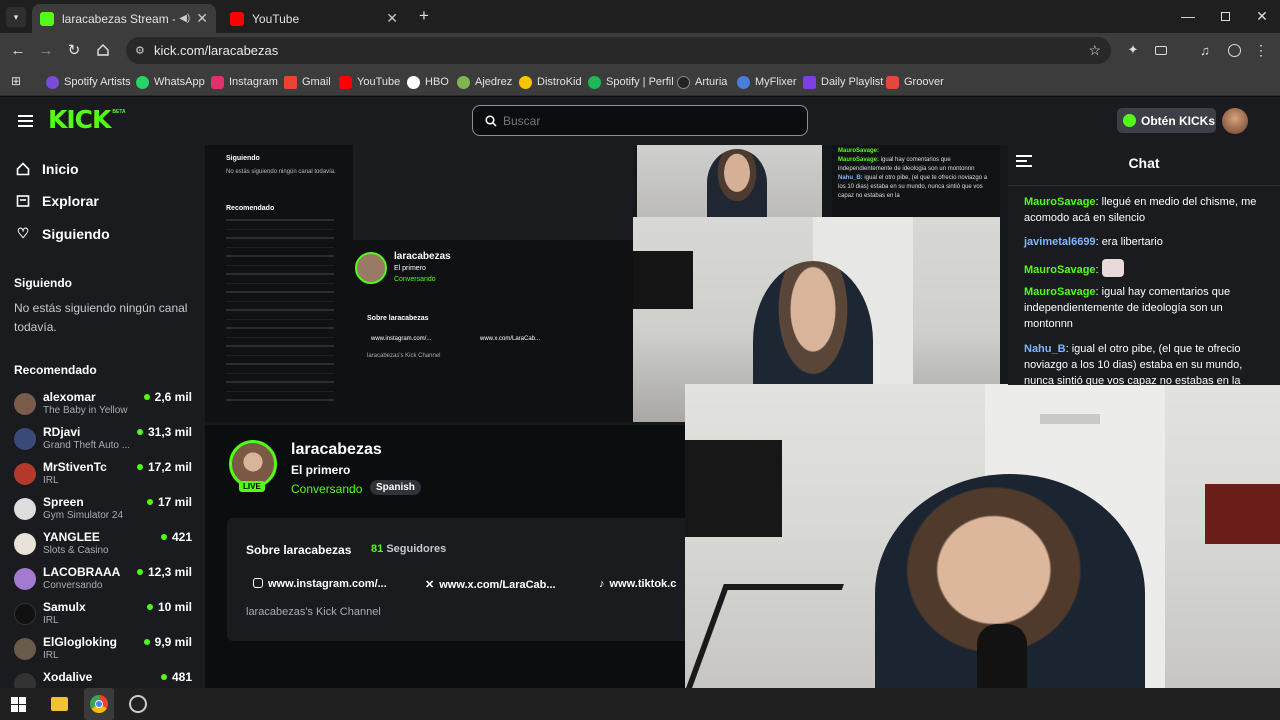 This screenshot has width=1280, height=720. I want to click on hbo-icon, so click(413, 82).